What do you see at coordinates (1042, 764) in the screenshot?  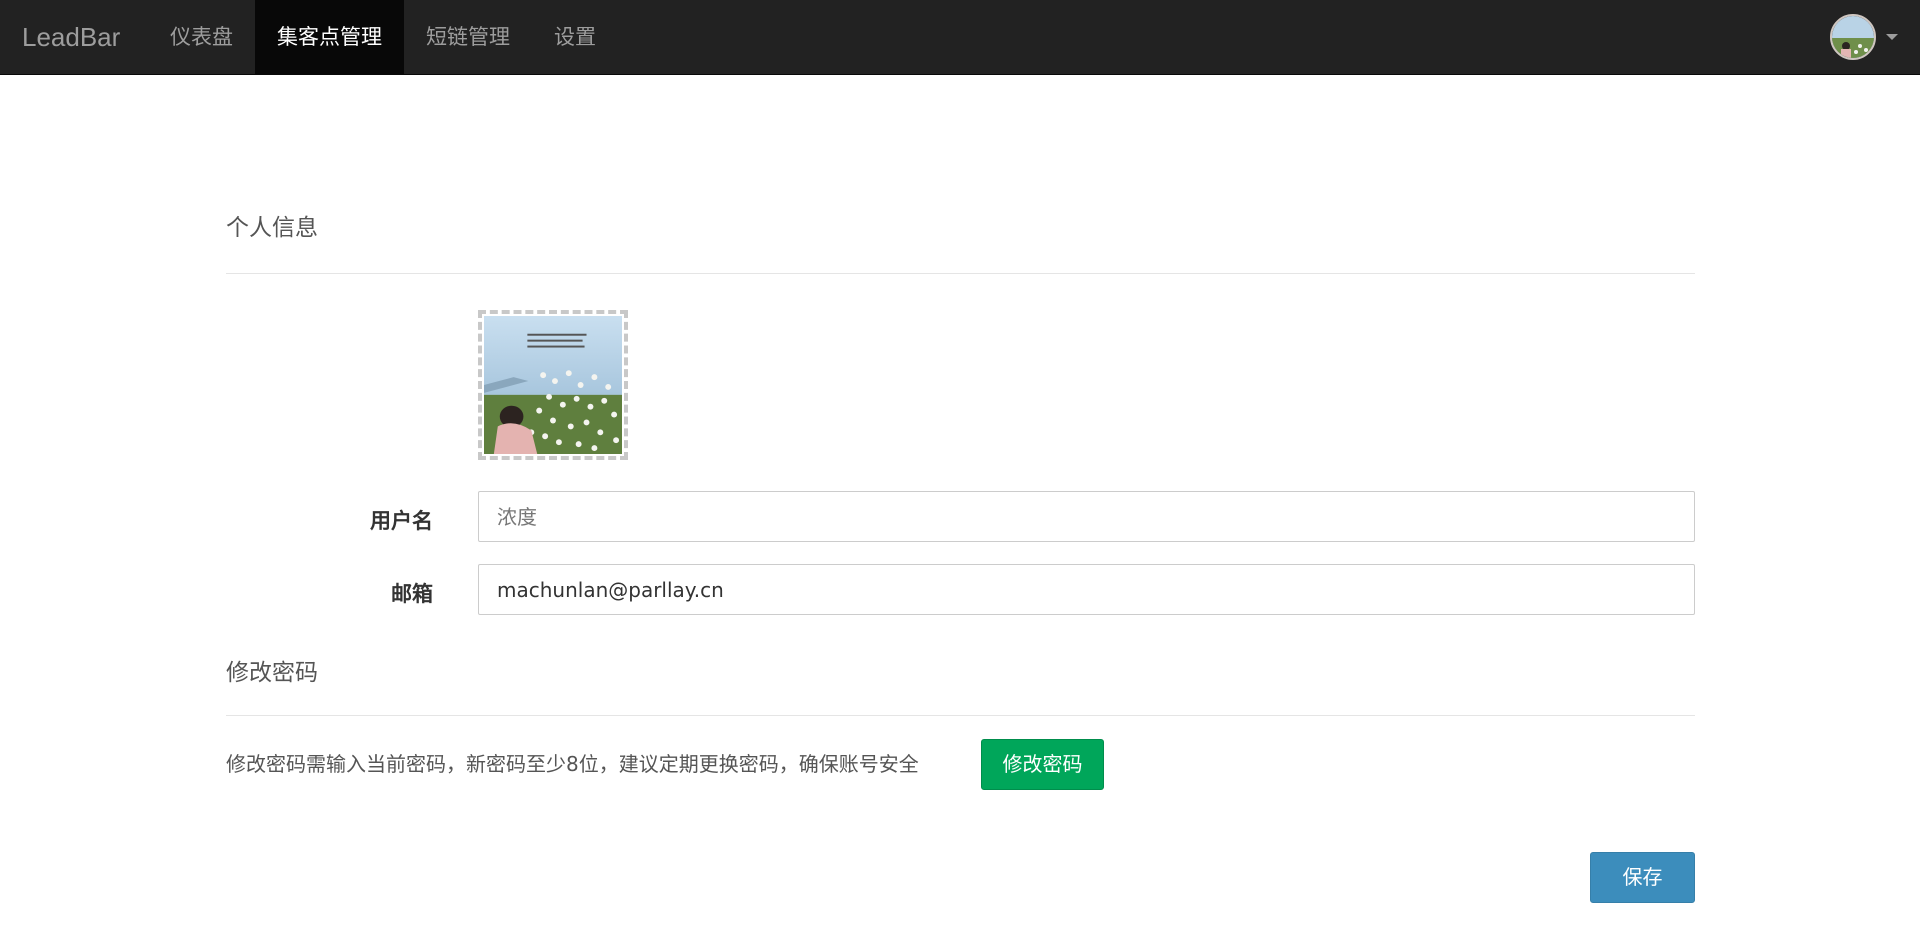 I see `change-password-button: 修改密码` at bounding box center [1042, 764].